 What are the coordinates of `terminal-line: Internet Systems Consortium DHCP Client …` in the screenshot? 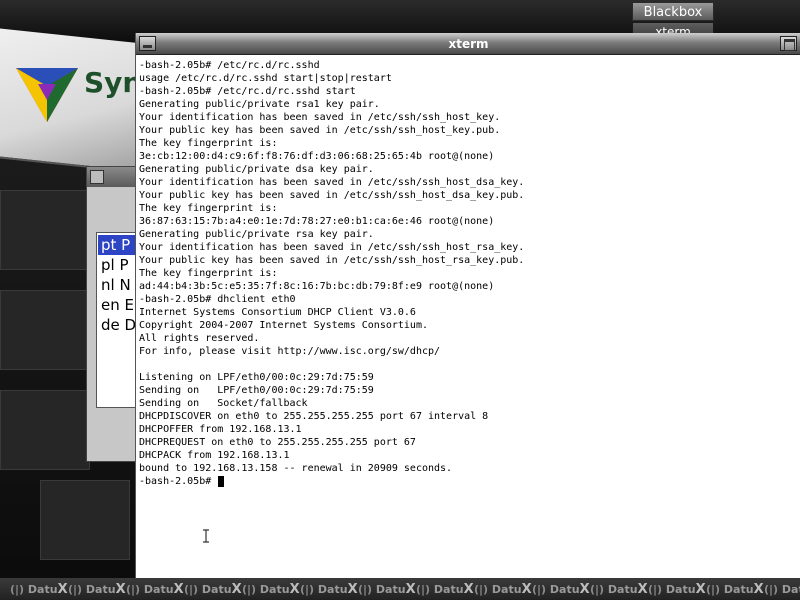 It's located at (277, 312).